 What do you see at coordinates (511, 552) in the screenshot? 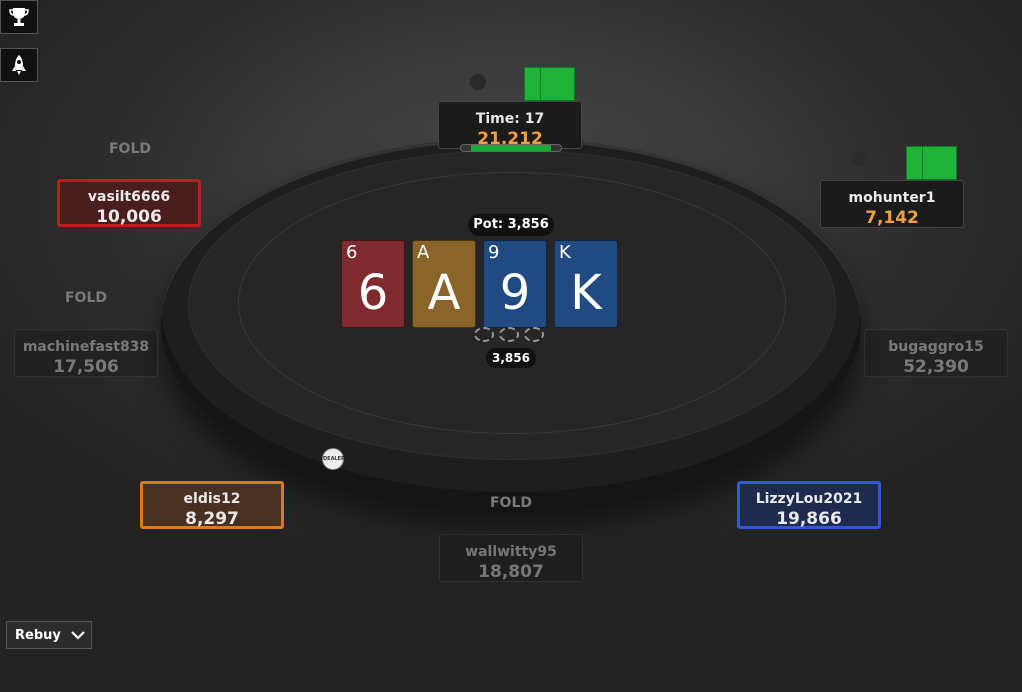
I see `player-name: wallwitty95` at bounding box center [511, 552].